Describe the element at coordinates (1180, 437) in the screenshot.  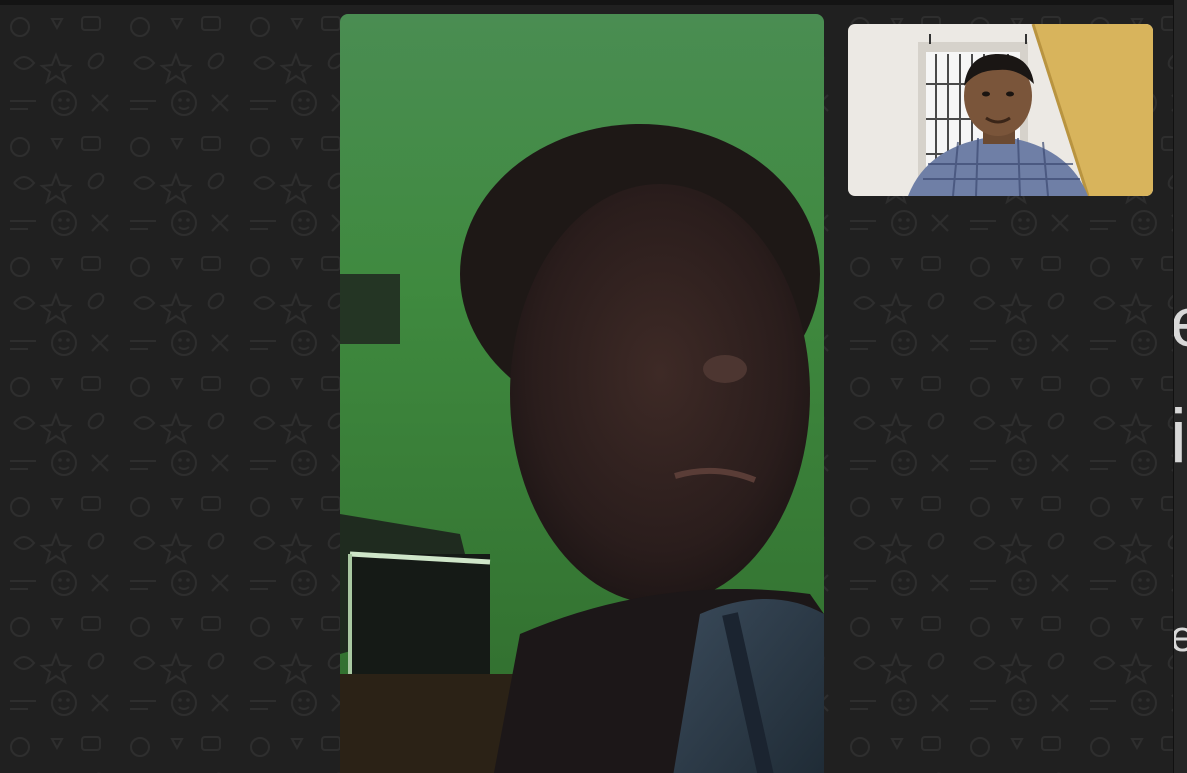
I see `clipped-text-2: i` at that location.